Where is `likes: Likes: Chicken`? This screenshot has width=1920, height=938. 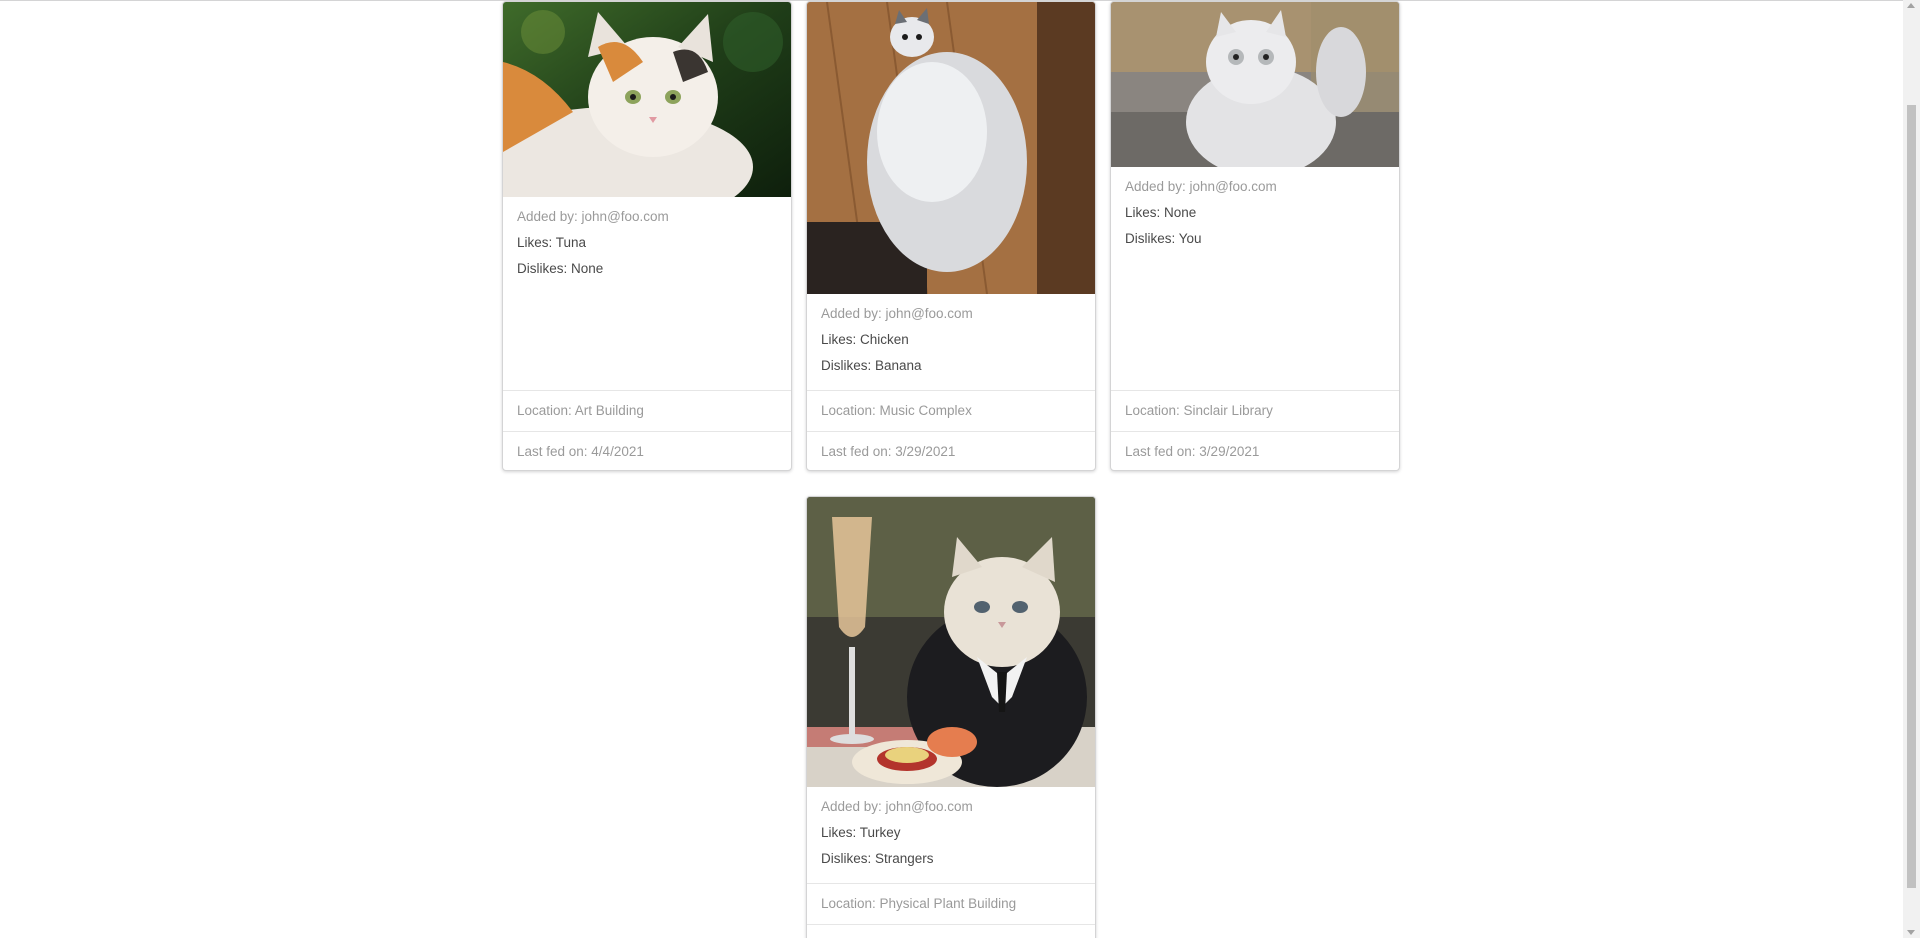
likes: Likes: Chicken is located at coordinates (865, 339).